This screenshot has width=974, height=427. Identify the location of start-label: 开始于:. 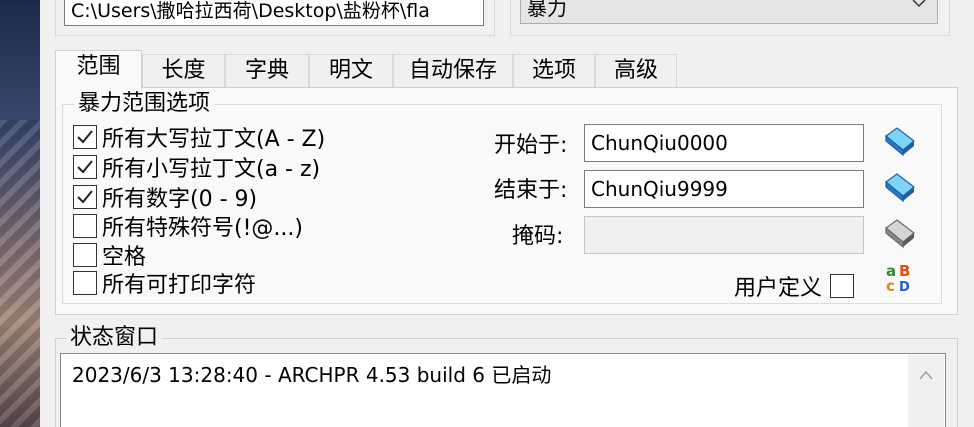
(531, 145).